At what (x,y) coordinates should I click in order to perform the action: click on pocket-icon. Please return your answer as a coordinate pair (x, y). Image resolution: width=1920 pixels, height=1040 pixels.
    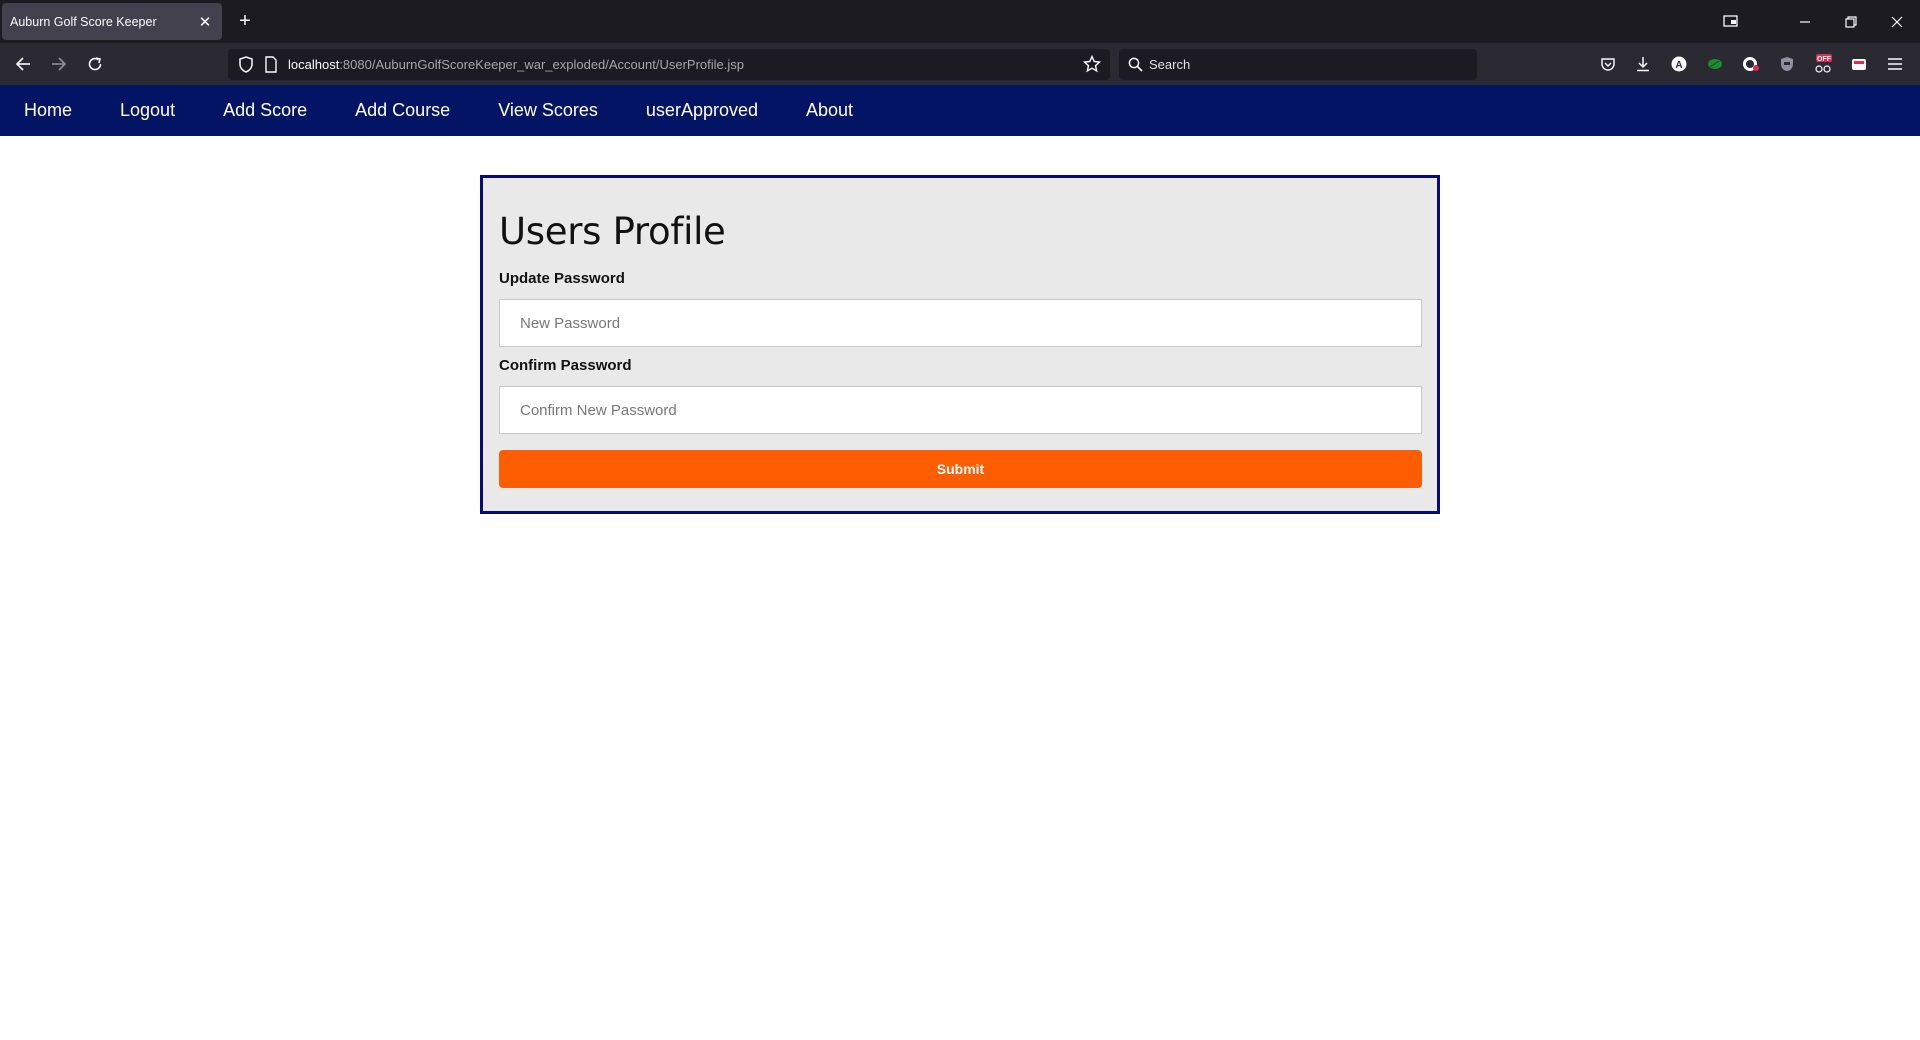
    Looking at the image, I should click on (1608, 64).